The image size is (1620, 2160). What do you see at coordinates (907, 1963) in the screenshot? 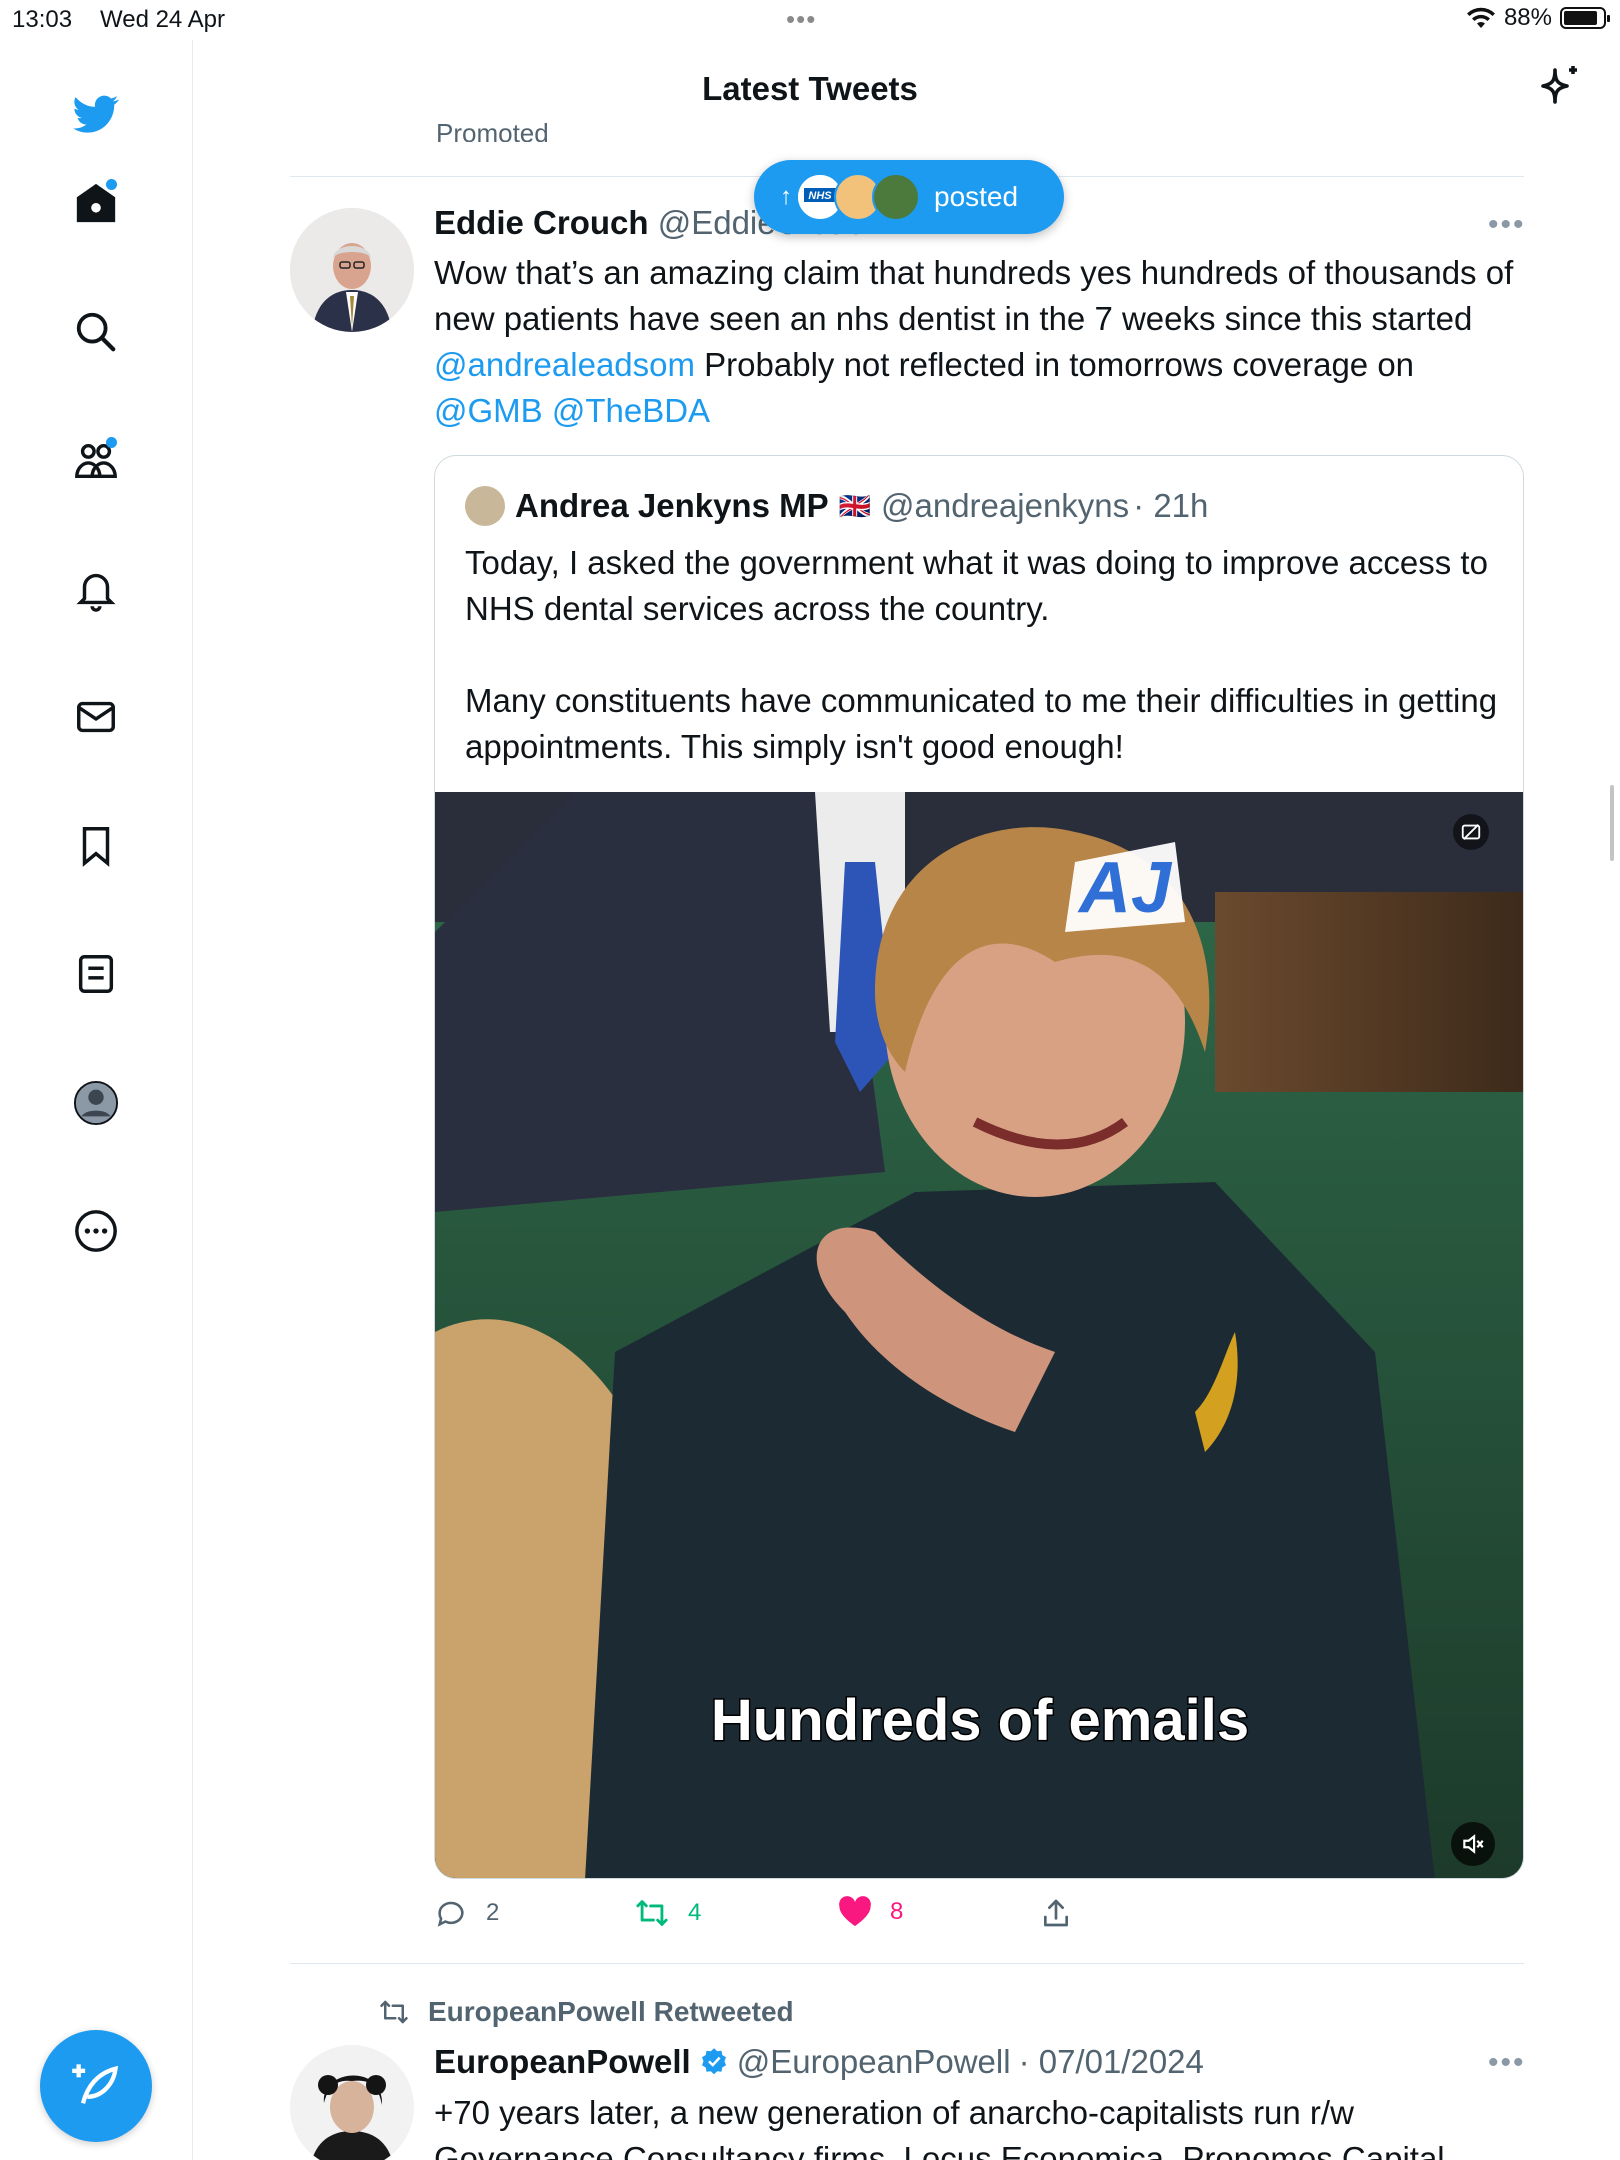
I see `divider-between-tweets` at bounding box center [907, 1963].